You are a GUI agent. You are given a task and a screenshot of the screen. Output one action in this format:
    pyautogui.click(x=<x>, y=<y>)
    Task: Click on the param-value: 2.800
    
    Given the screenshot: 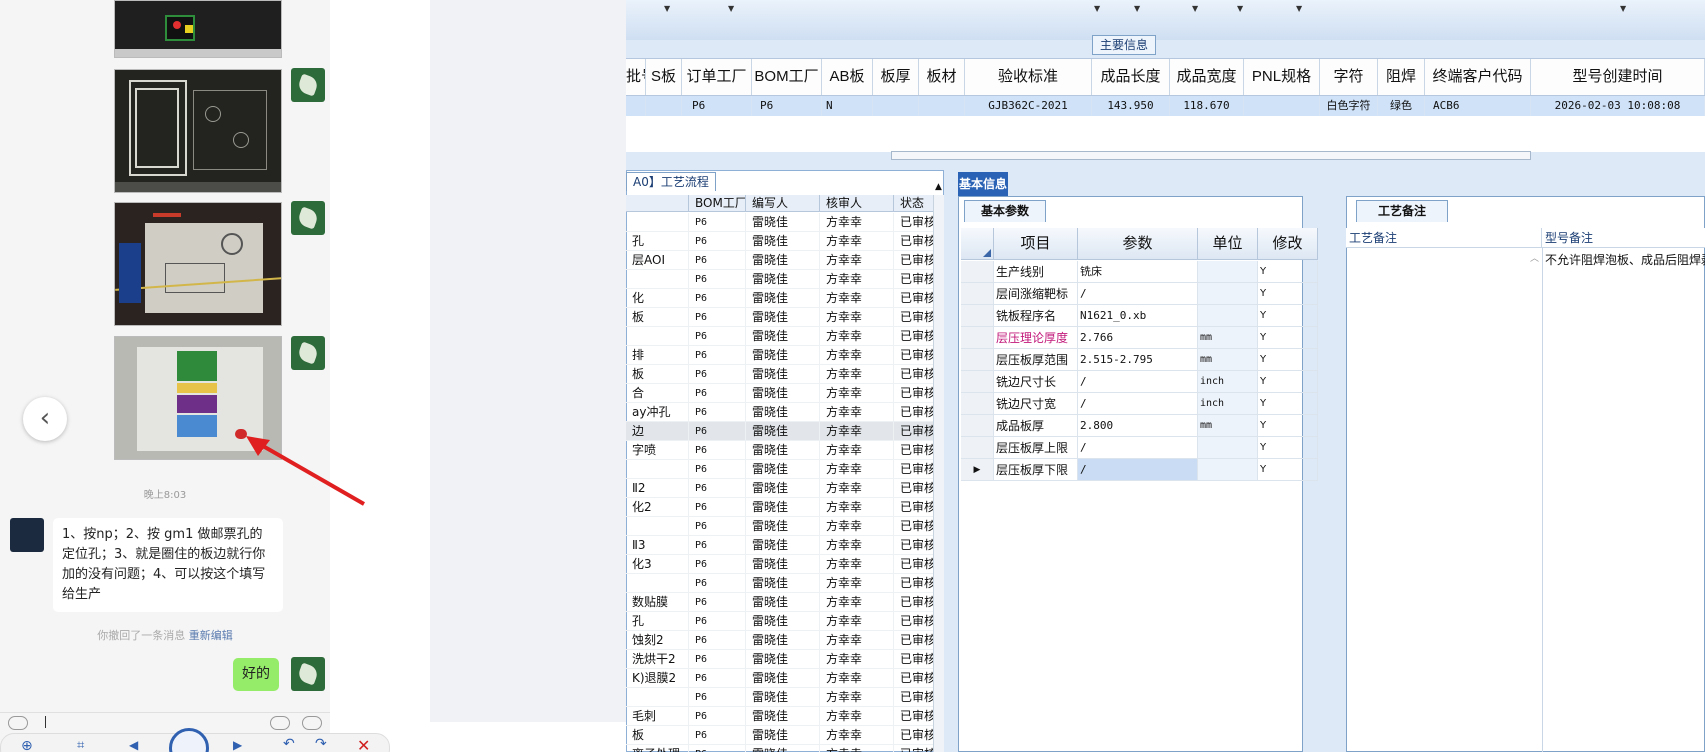 What is the action you would take?
    pyautogui.click(x=1138, y=425)
    